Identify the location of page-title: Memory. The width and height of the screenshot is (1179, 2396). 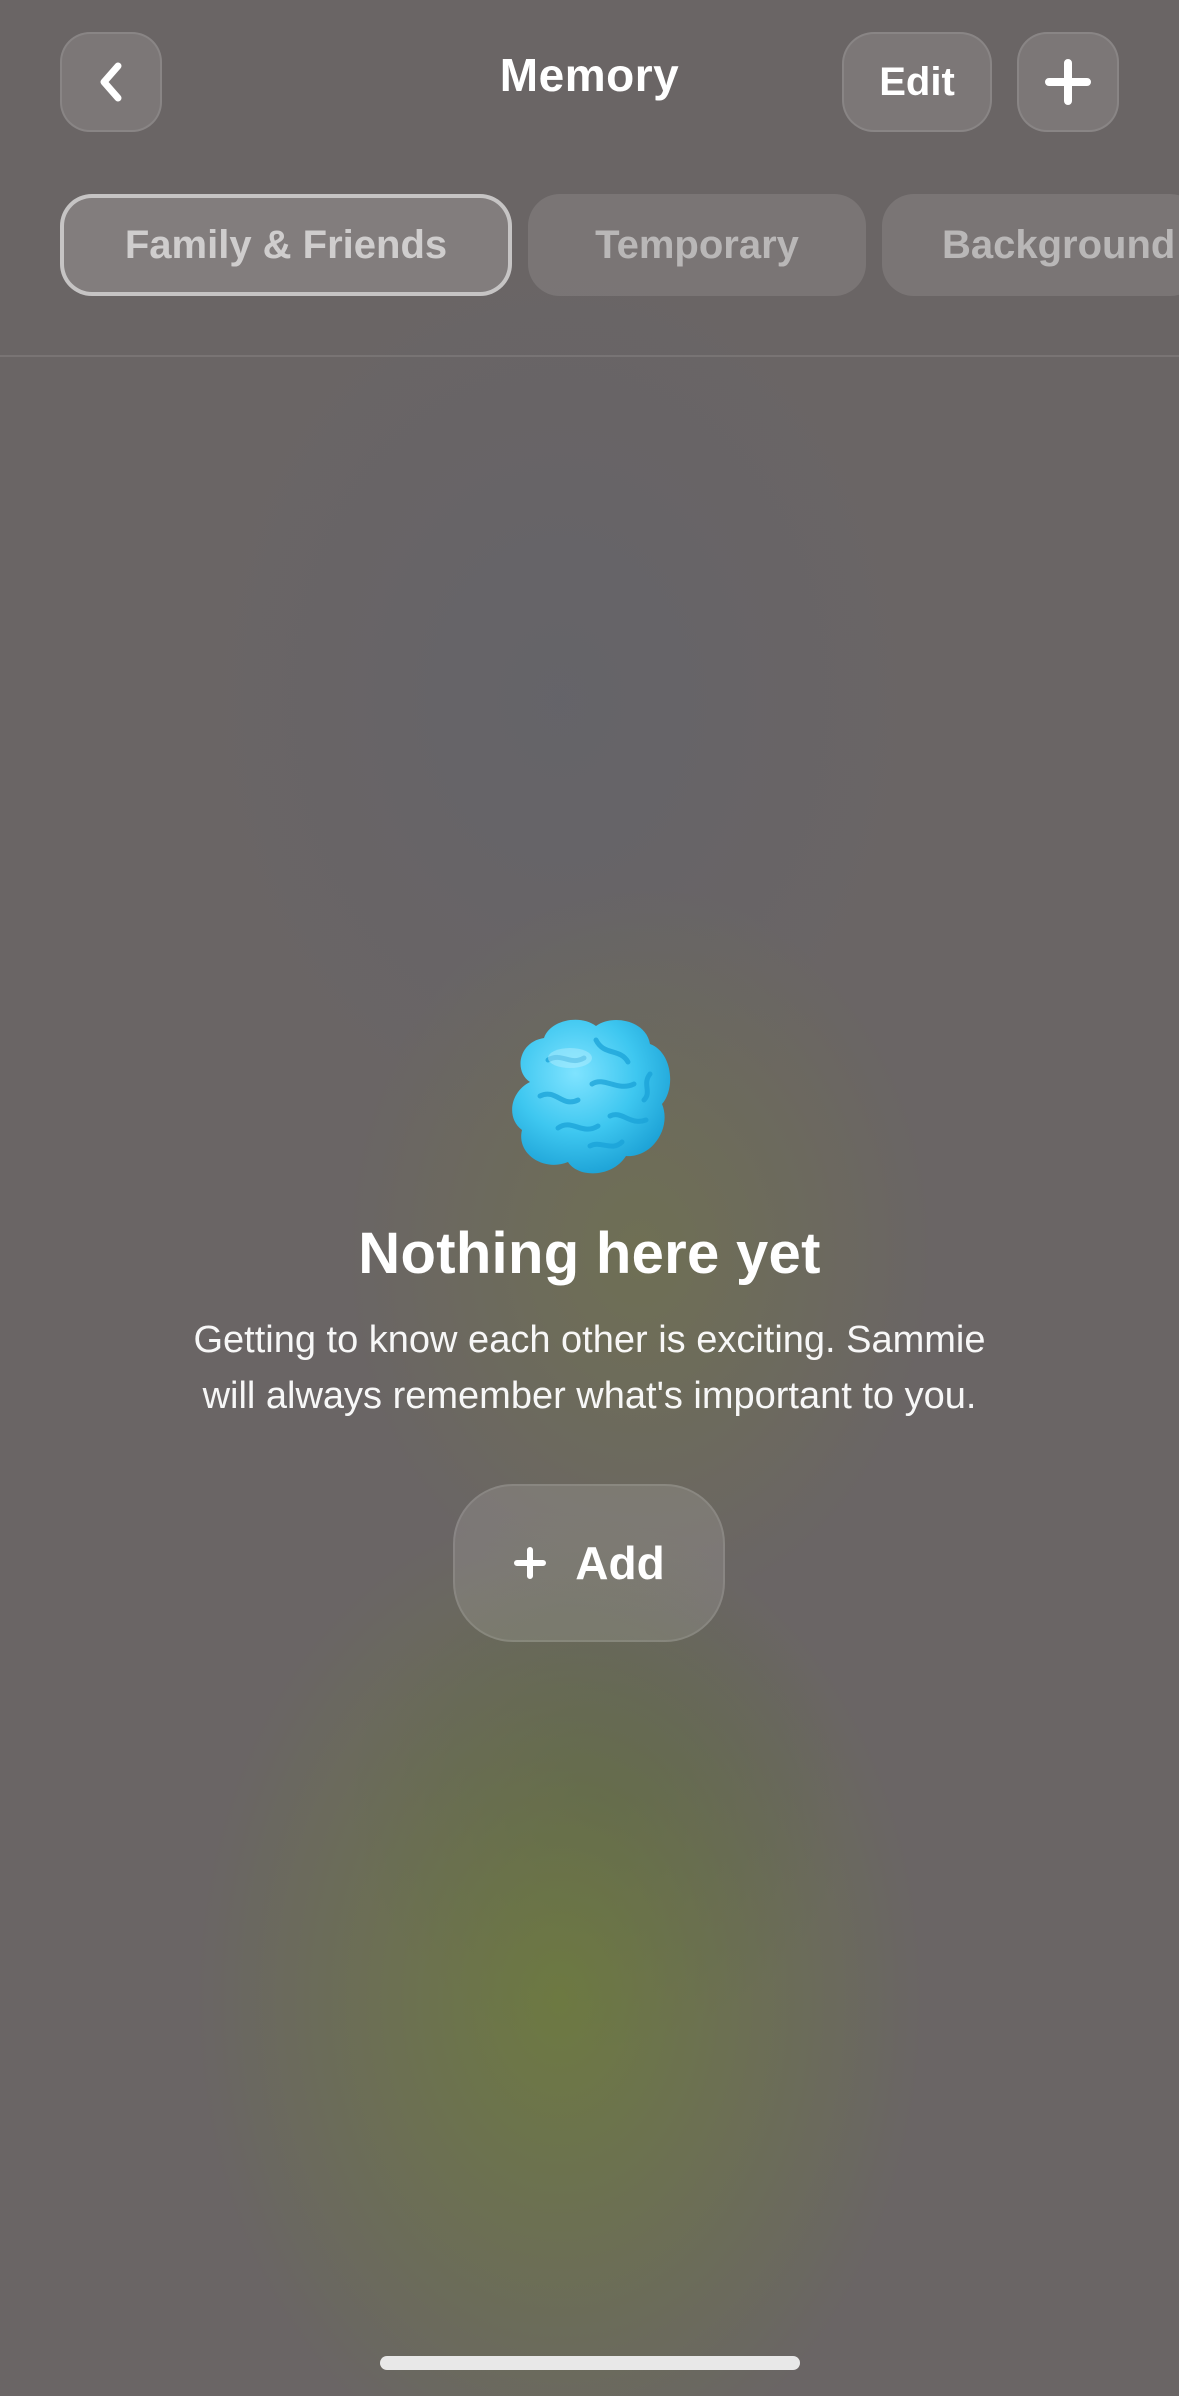
(589, 75).